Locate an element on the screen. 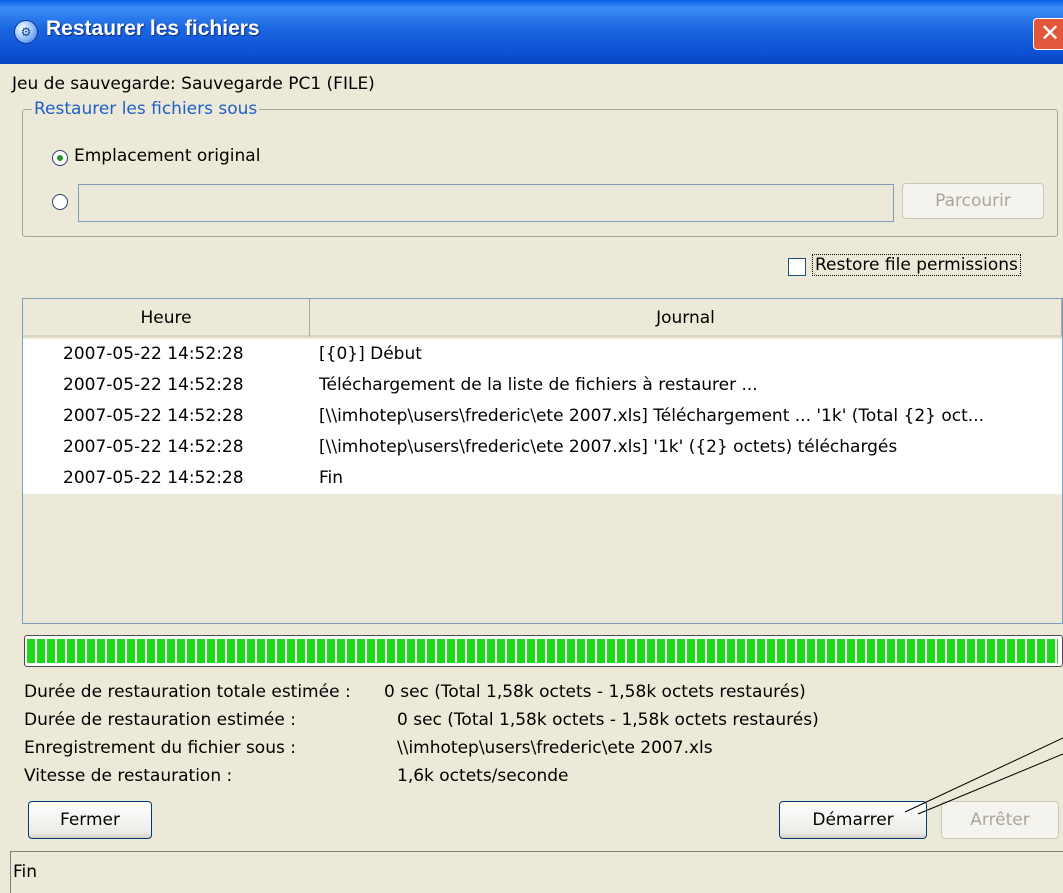 The height and width of the screenshot is (893, 1063). callout-line is located at coordinates (983, 776).